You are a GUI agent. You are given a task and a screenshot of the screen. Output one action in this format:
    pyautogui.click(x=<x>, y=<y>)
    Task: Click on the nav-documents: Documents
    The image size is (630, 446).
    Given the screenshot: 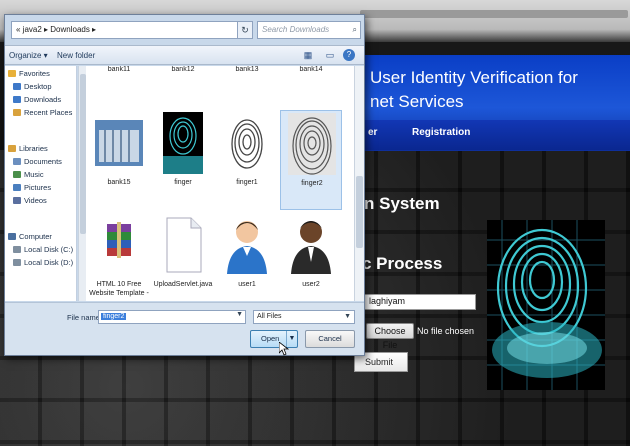 What is the action you would take?
    pyautogui.click(x=37, y=161)
    